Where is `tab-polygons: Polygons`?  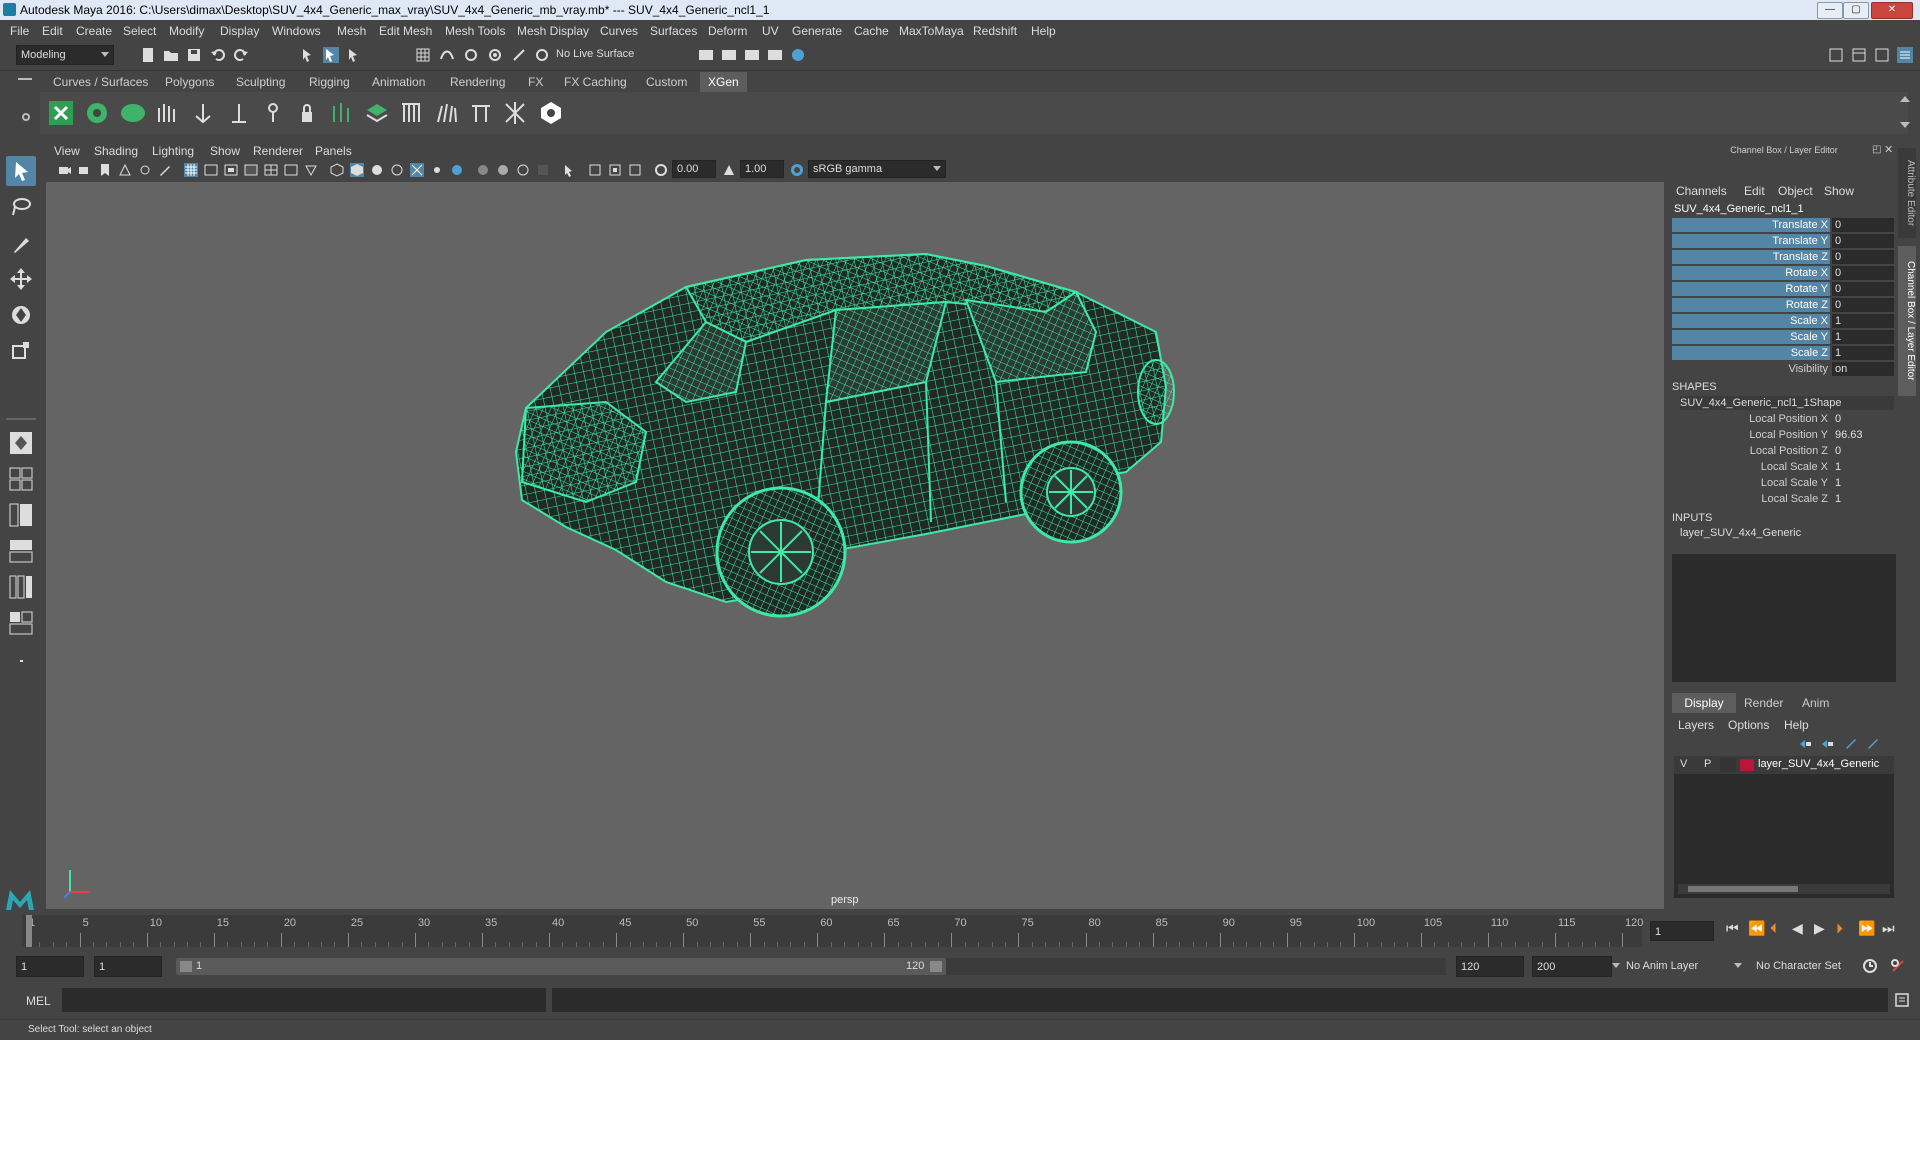
tab-polygons: Polygons is located at coordinates (189, 82).